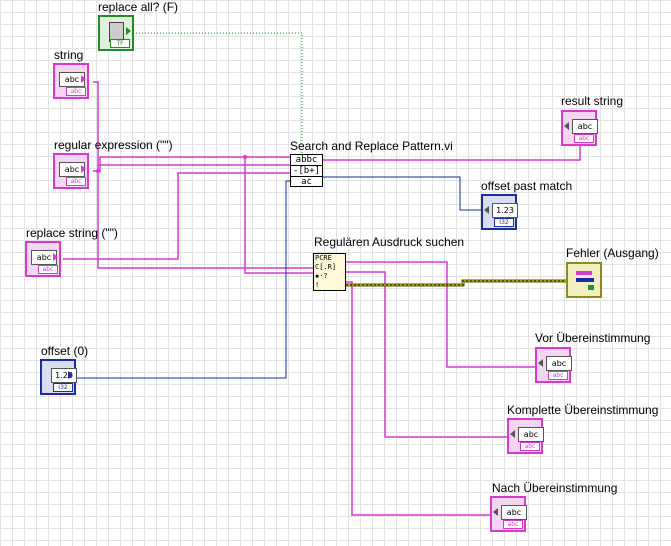  What do you see at coordinates (584, 138) in the screenshot?
I see `result-string-badge: abc` at bounding box center [584, 138].